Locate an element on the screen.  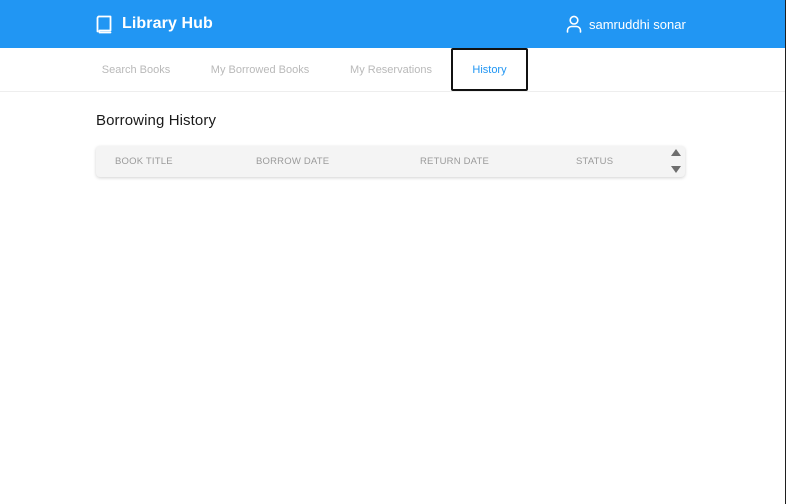
top-app-bar: Library Hub samruddhi sonar is located at coordinates (392, 24).